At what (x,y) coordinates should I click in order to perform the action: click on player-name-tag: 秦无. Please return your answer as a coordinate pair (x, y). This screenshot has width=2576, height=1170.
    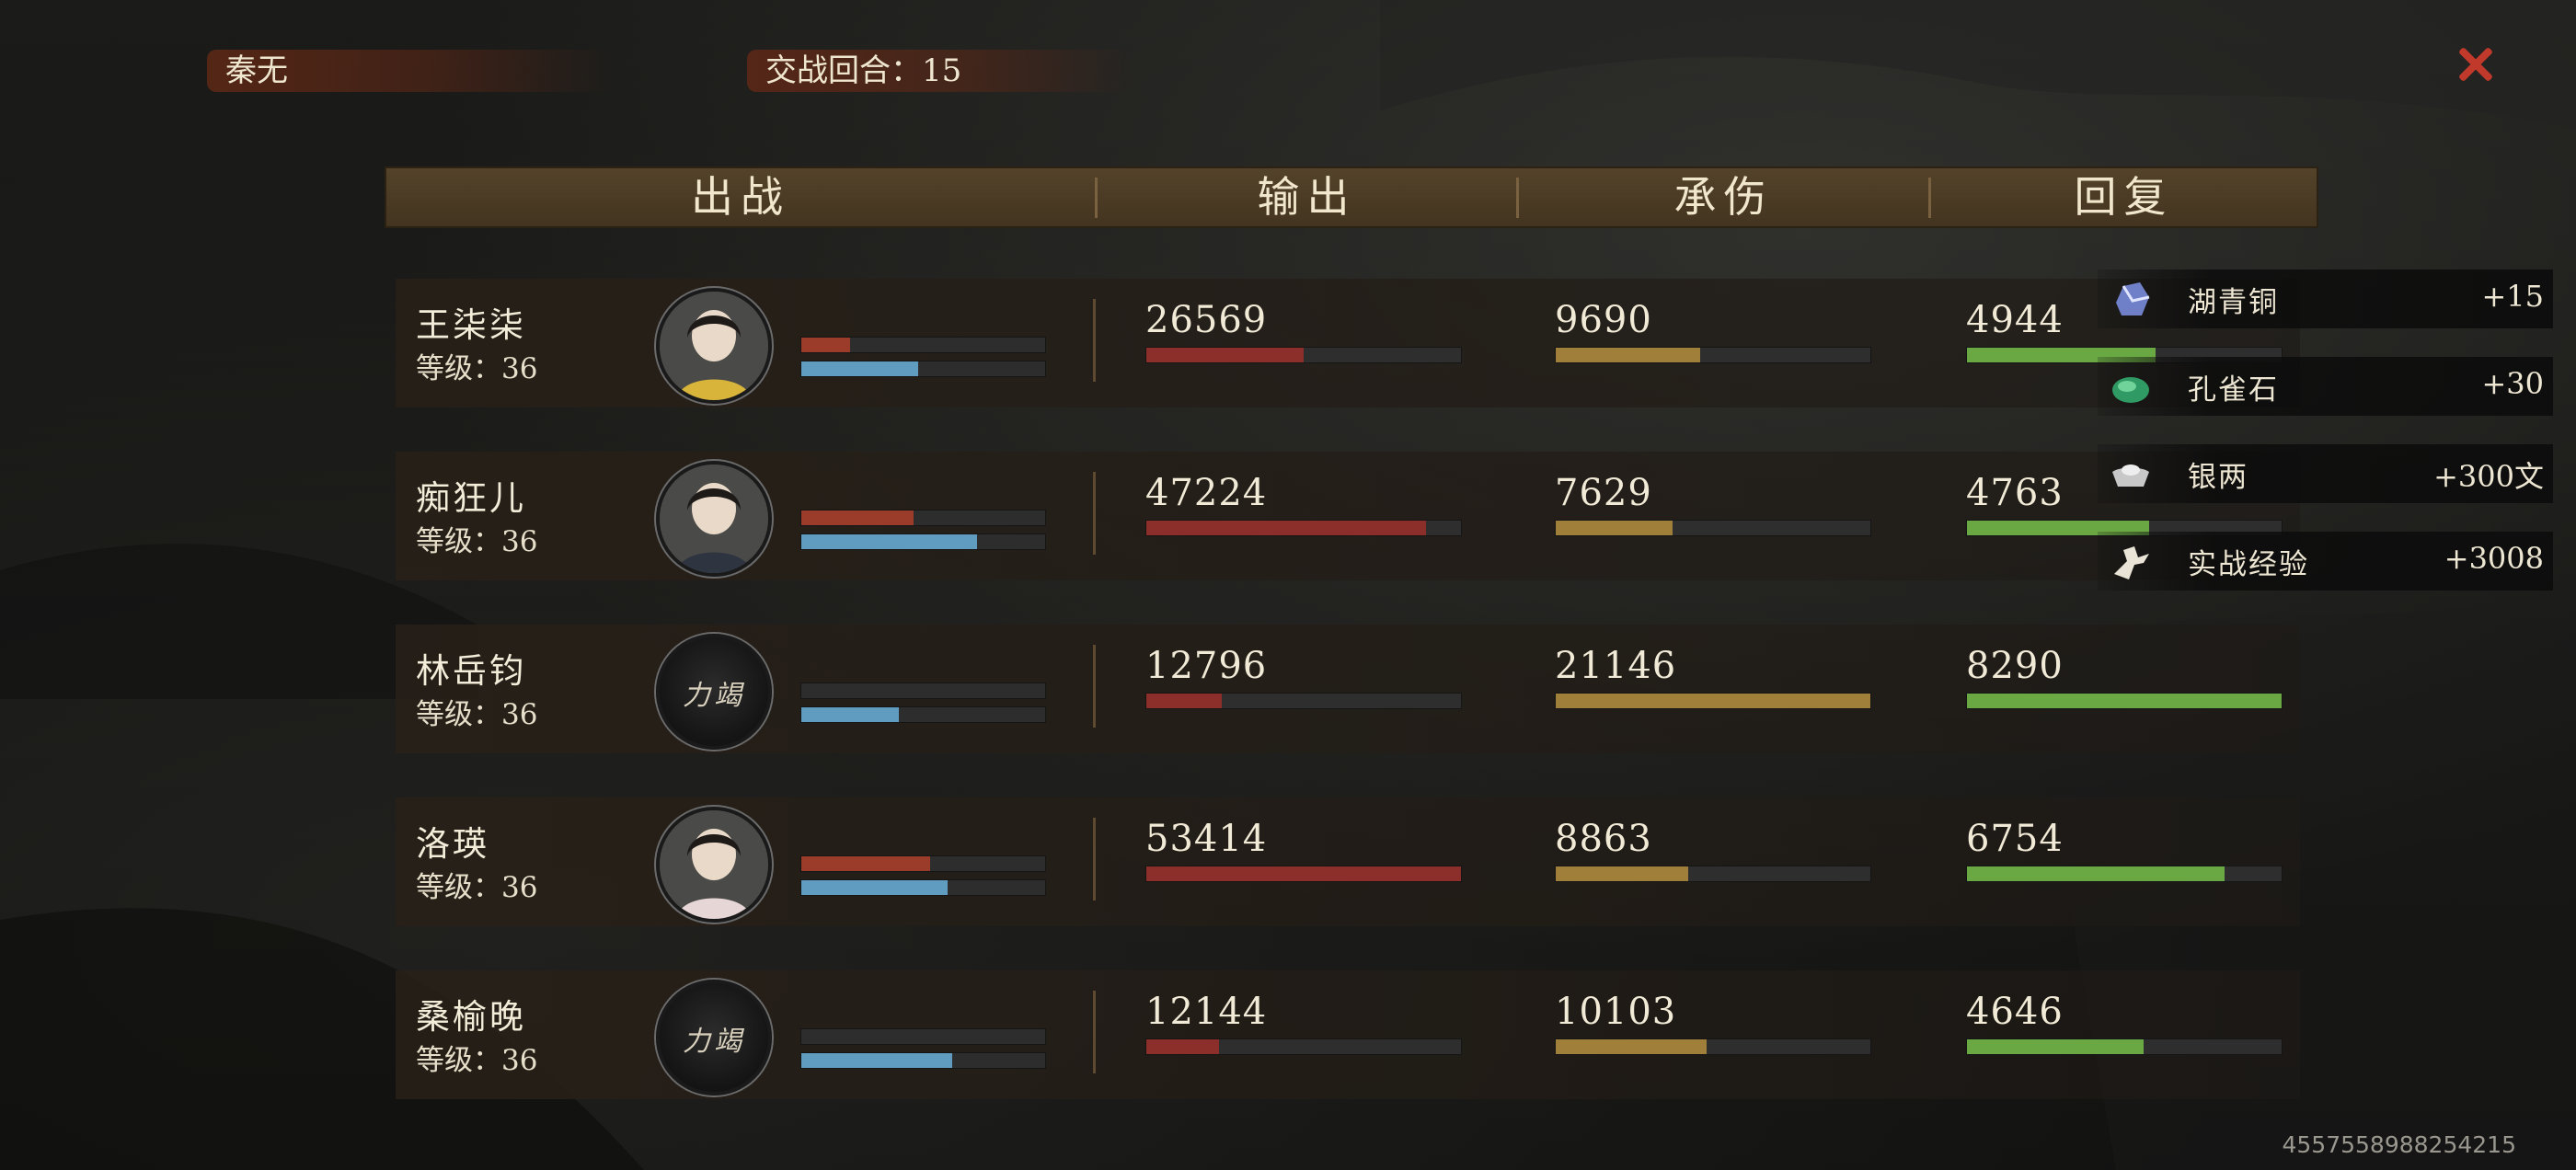
    Looking at the image, I should click on (409, 71).